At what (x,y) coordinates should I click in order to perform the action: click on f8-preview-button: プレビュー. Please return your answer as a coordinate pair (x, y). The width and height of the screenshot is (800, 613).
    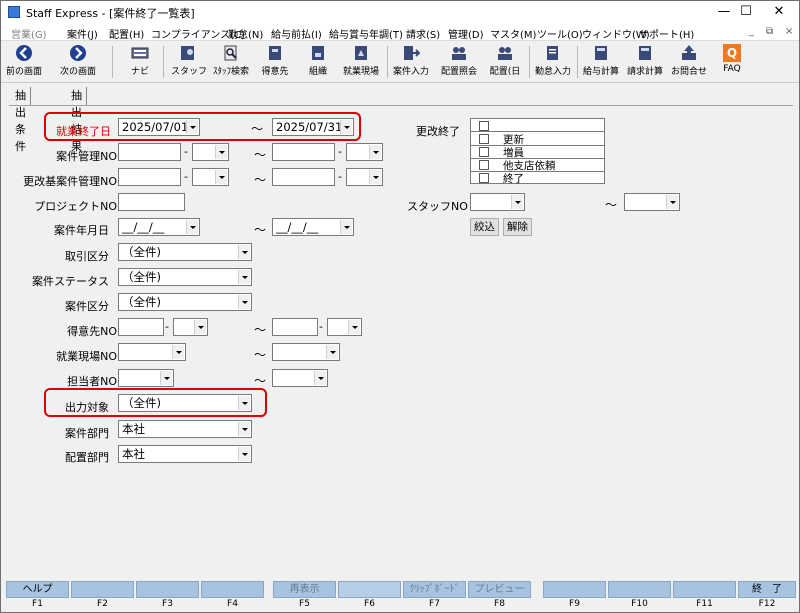
    Looking at the image, I should click on (499, 589).